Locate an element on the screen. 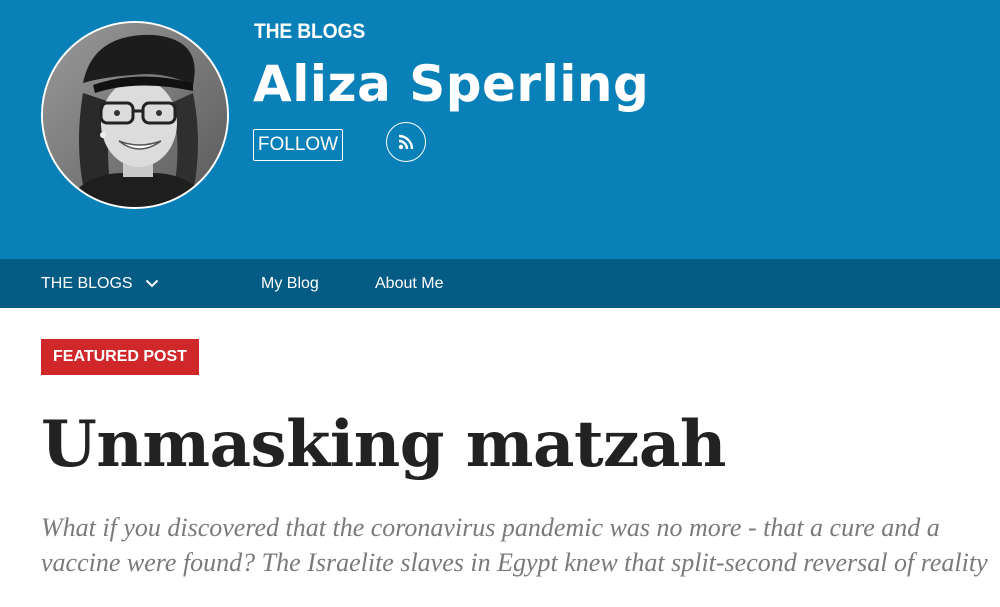 The height and width of the screenshot is (607, 1000). rss-button is located at coordinates (406, 142).